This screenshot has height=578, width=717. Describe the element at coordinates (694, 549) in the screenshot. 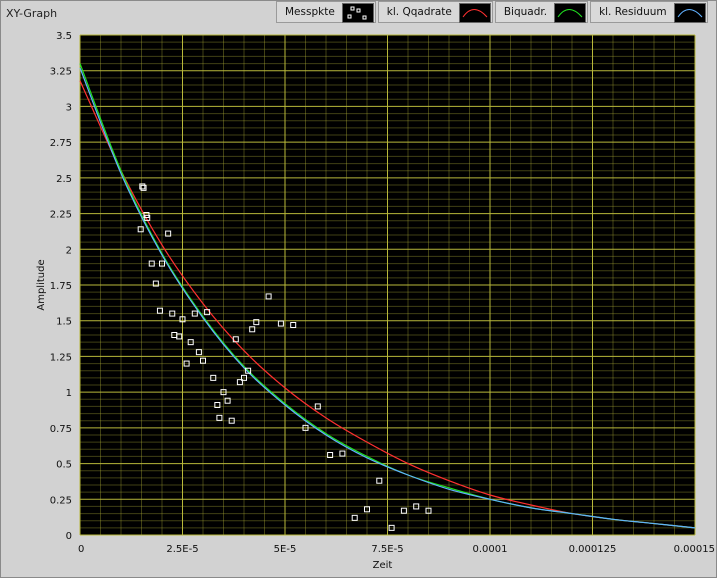

I see `x-tick-label: 0.00015` at that location.